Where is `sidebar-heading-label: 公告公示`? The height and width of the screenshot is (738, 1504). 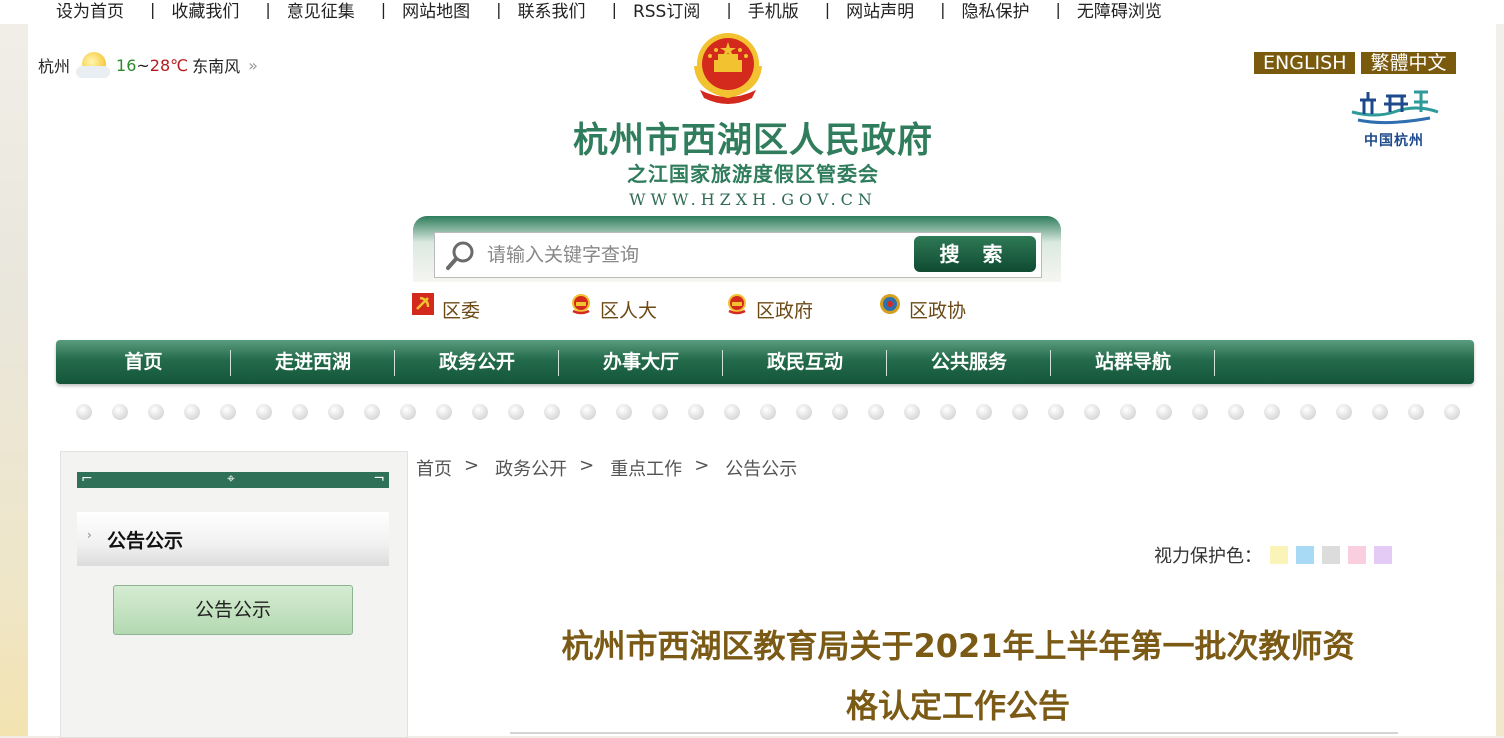 sidebar-heading-label: 公告公示 is located at coordinates (145, 541).